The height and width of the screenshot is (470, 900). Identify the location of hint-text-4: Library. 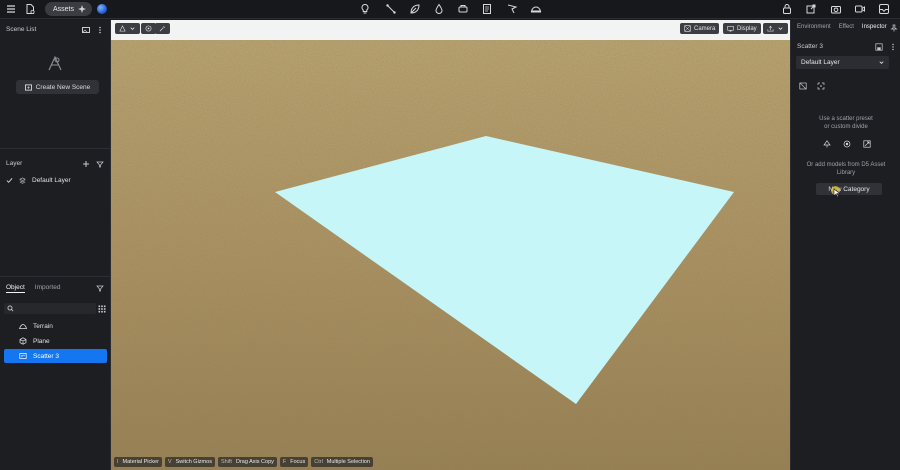
(846, 173).